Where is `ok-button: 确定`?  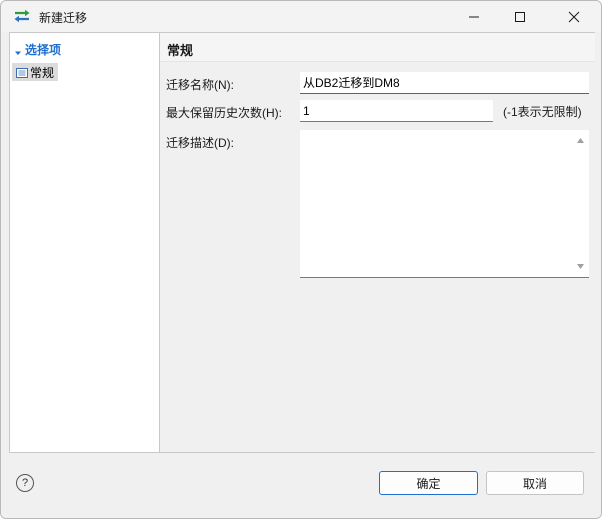 ok-button: 确定 is located at coordinates (428, 483).